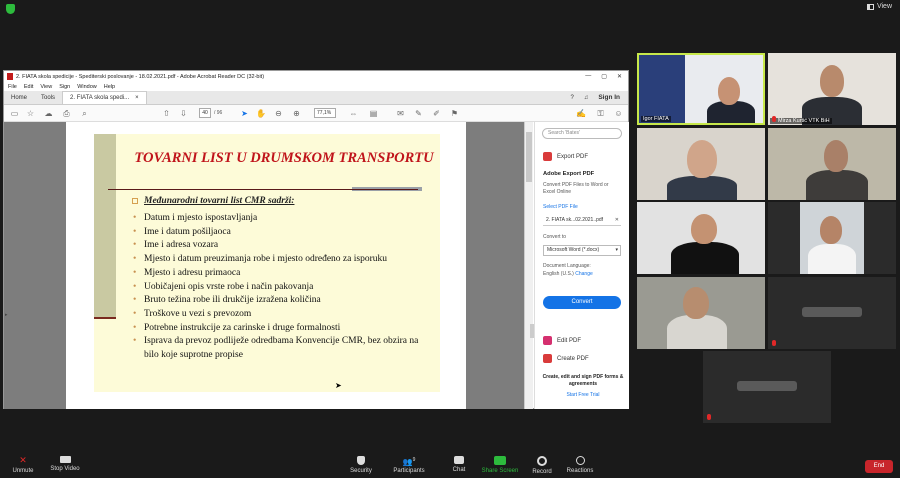 The image size is (900, 478). I want to click on participants-icon: 👥9, so click(409, 462).